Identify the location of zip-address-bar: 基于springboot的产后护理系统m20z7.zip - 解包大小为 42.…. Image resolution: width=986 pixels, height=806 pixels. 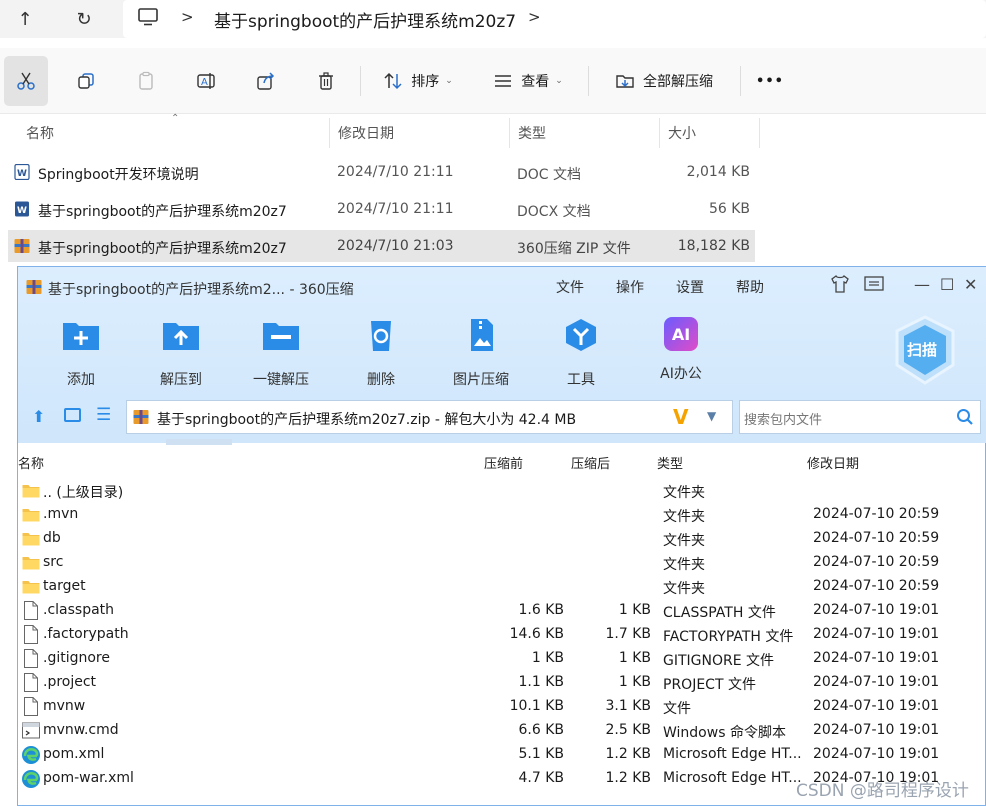
(429, 417).